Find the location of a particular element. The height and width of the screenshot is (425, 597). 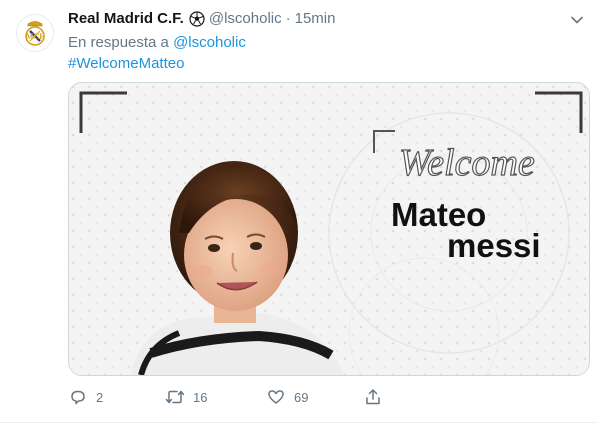

reply-count: 2 is located at coordinates (100, 397).